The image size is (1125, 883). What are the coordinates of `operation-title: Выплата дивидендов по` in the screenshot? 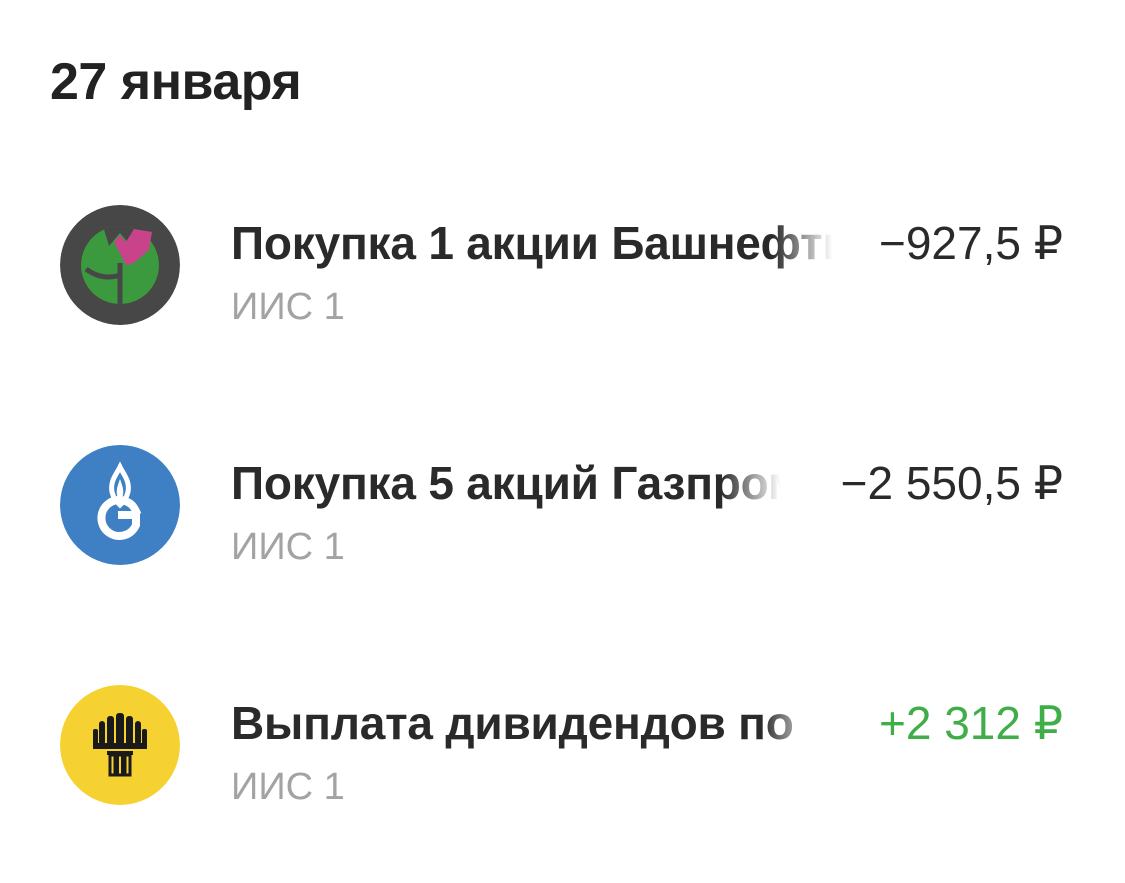 It's located at (512, 723).